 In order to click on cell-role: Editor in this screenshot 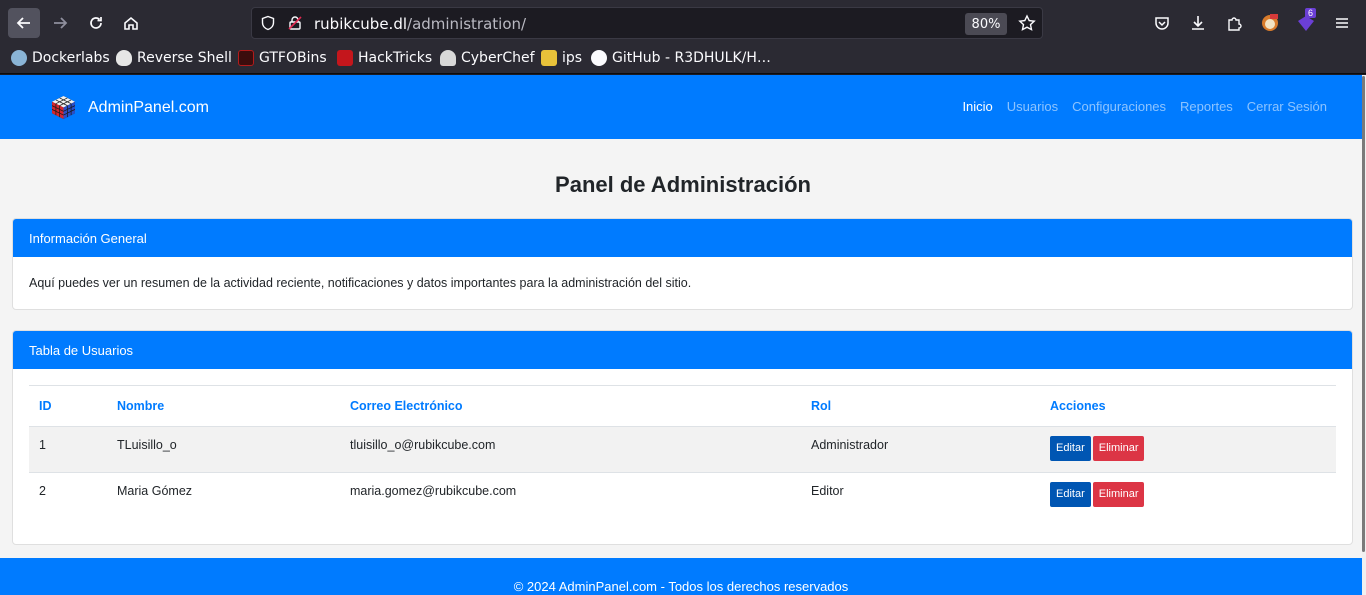, I will do `click(827, 491)`.